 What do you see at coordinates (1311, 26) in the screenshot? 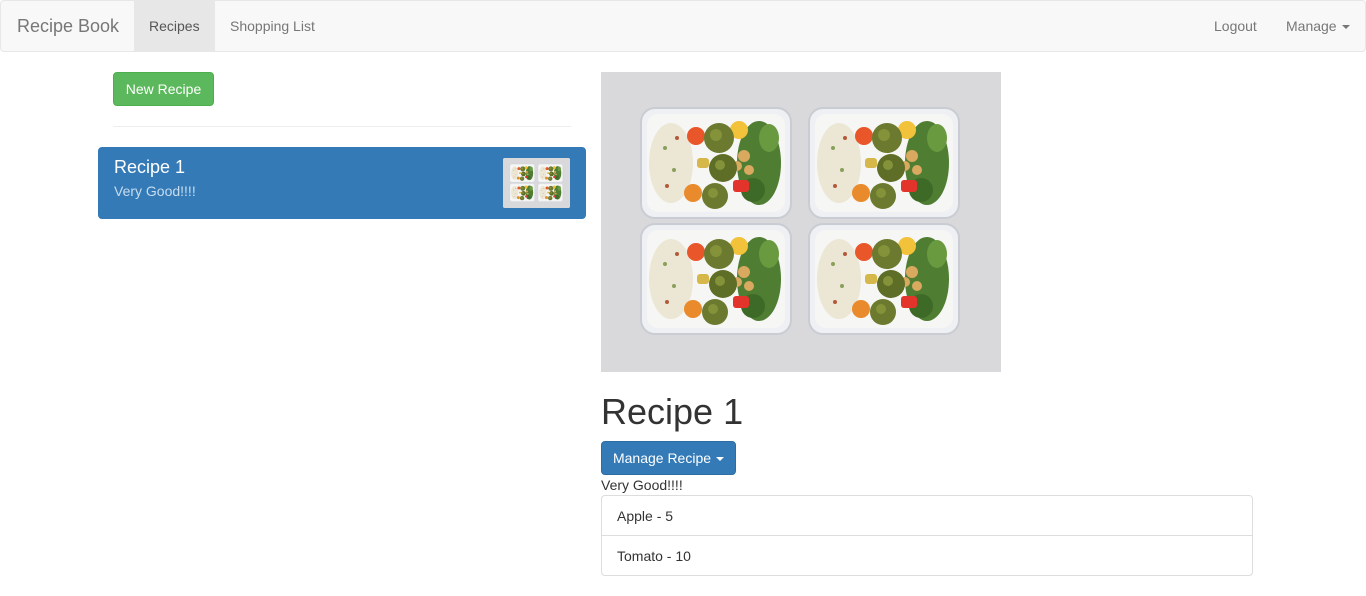
I see `manage-dropdown-label: Manage` at bounding box center [1311, 26].